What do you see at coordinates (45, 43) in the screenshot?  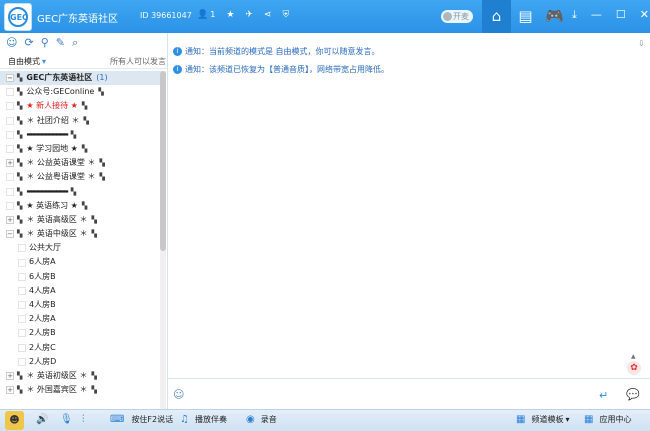 I see `location-icon: ⚲` at bounding box center [45, 43].